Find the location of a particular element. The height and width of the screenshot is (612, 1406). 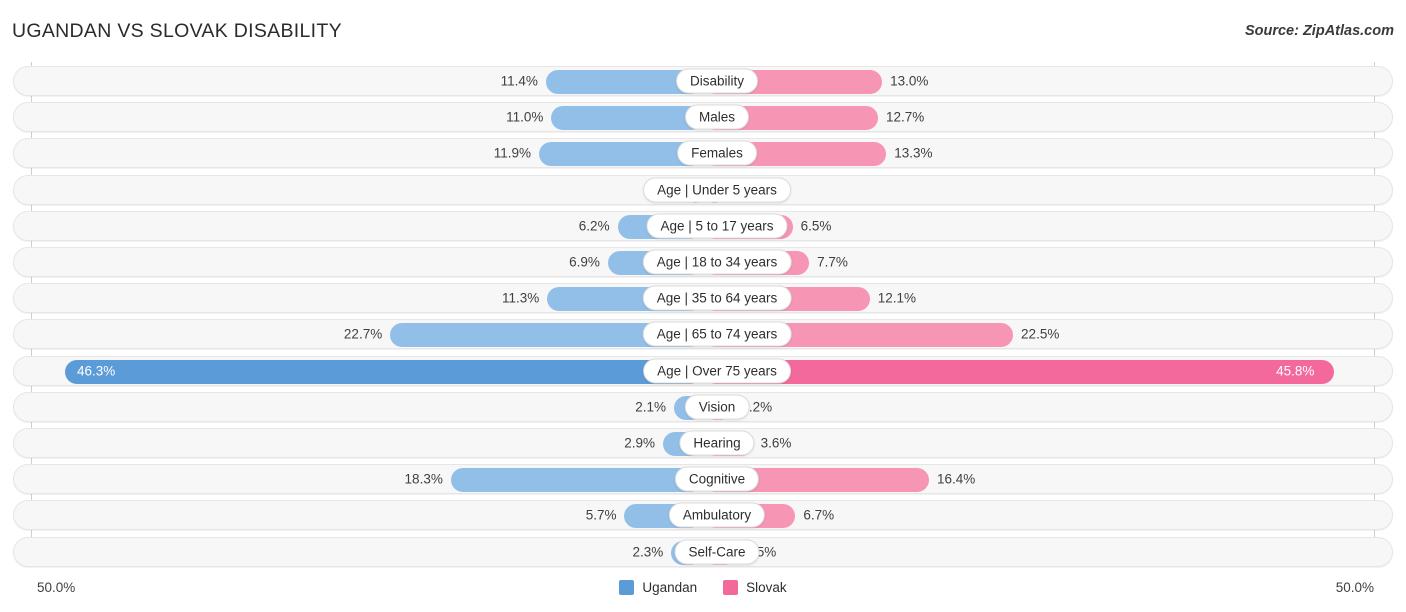

legend-item: Ugandan is located at coordinates (658, 587).